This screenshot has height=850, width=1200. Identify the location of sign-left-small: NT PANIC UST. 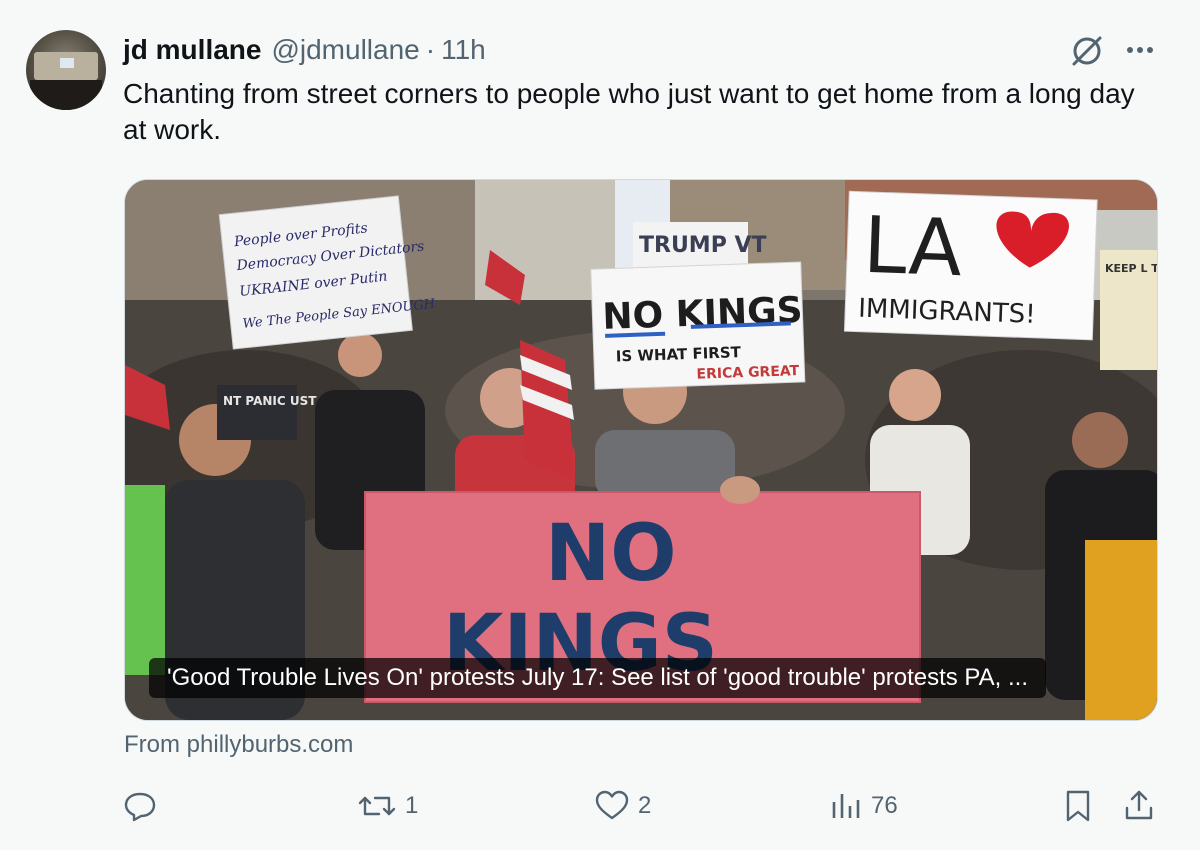
(270, 401).